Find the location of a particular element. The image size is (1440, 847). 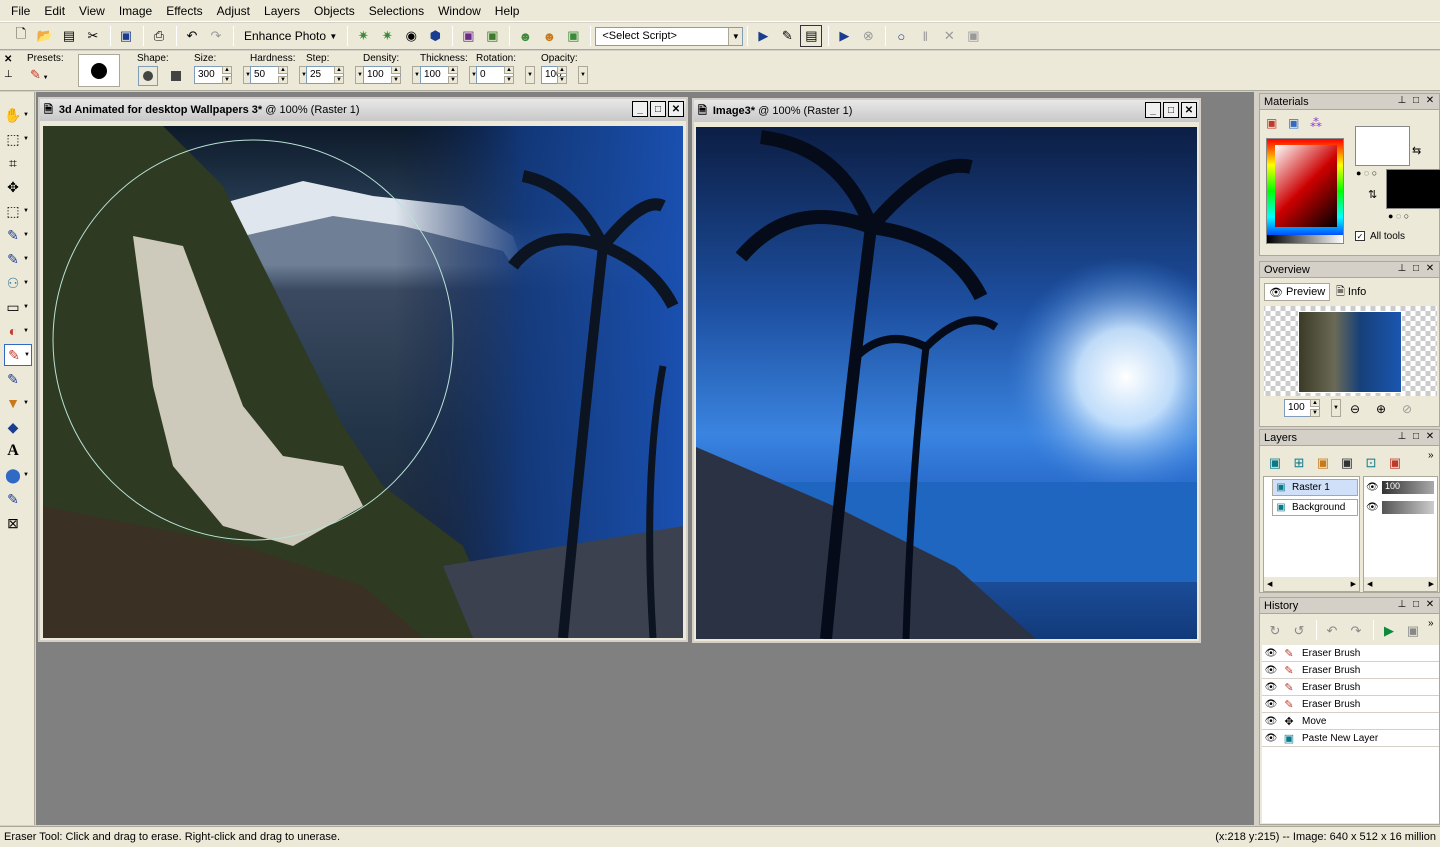

swatches-tab-icon: ⁂ is located at coordinates (1316, 123).